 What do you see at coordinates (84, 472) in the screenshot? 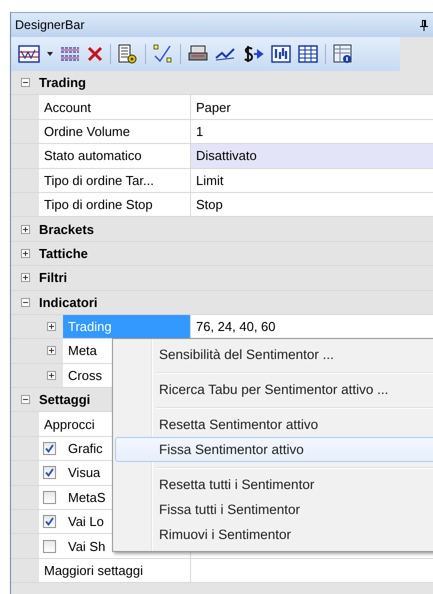
I see `checkbox-label: Visua` at bounding box center [84, 472].